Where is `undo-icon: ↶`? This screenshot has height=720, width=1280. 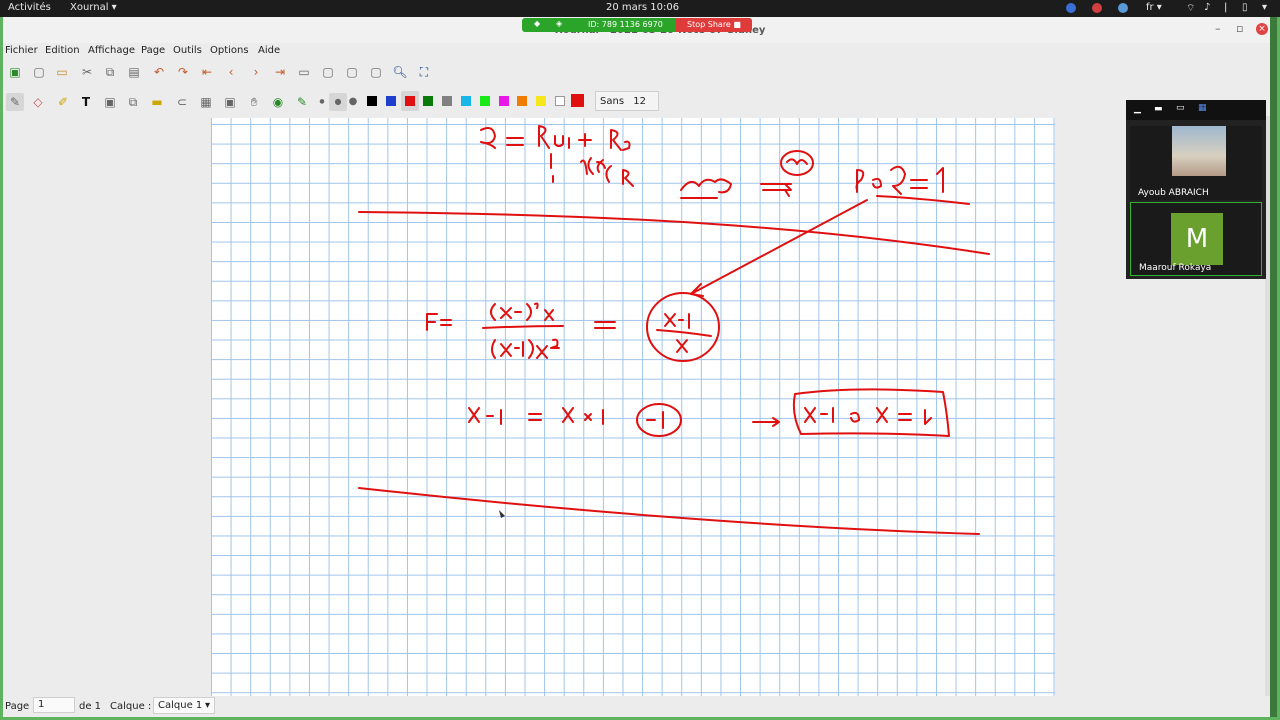 undo-icon: ↶ is located at coordinates (159, 72).